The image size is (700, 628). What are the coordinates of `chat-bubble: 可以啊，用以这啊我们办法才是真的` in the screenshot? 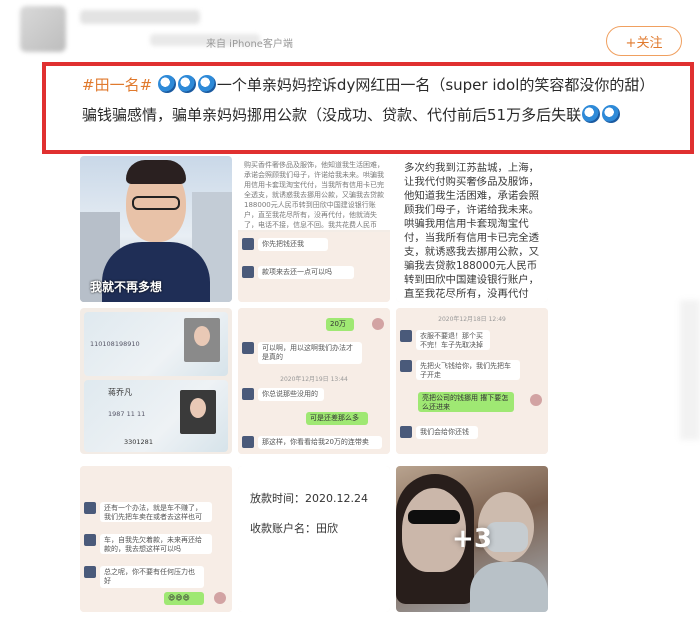 It's located at (310, 353).